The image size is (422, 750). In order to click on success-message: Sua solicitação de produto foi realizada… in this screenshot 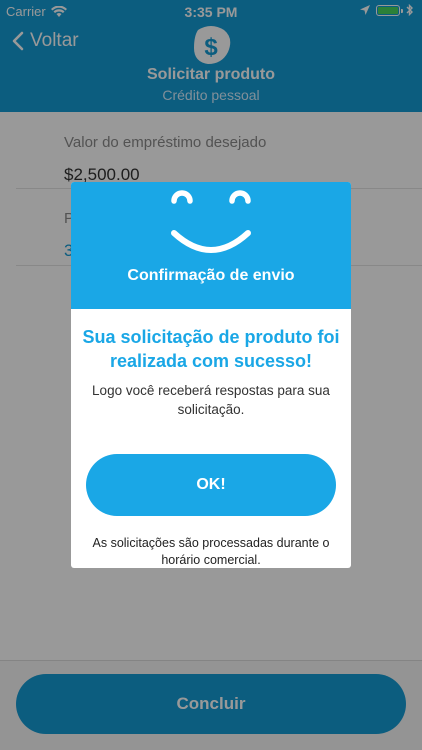, I will do `click(211, 349)`.